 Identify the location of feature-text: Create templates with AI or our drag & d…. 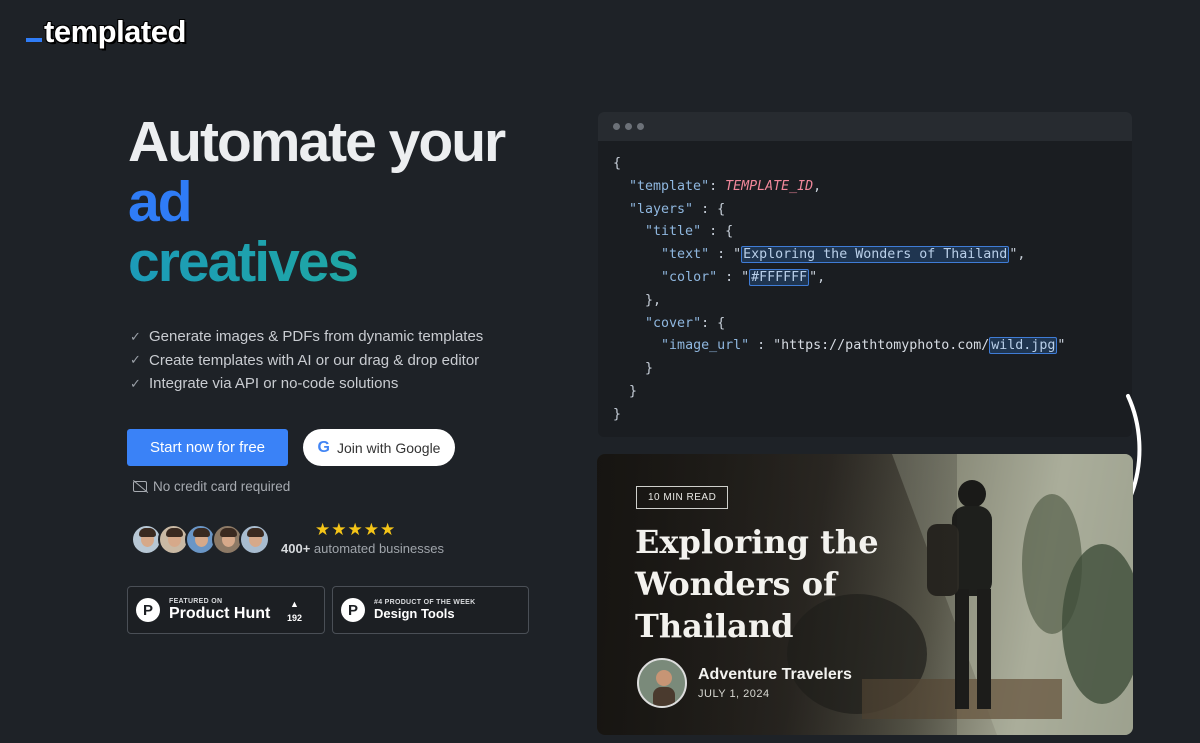
(314, 360).